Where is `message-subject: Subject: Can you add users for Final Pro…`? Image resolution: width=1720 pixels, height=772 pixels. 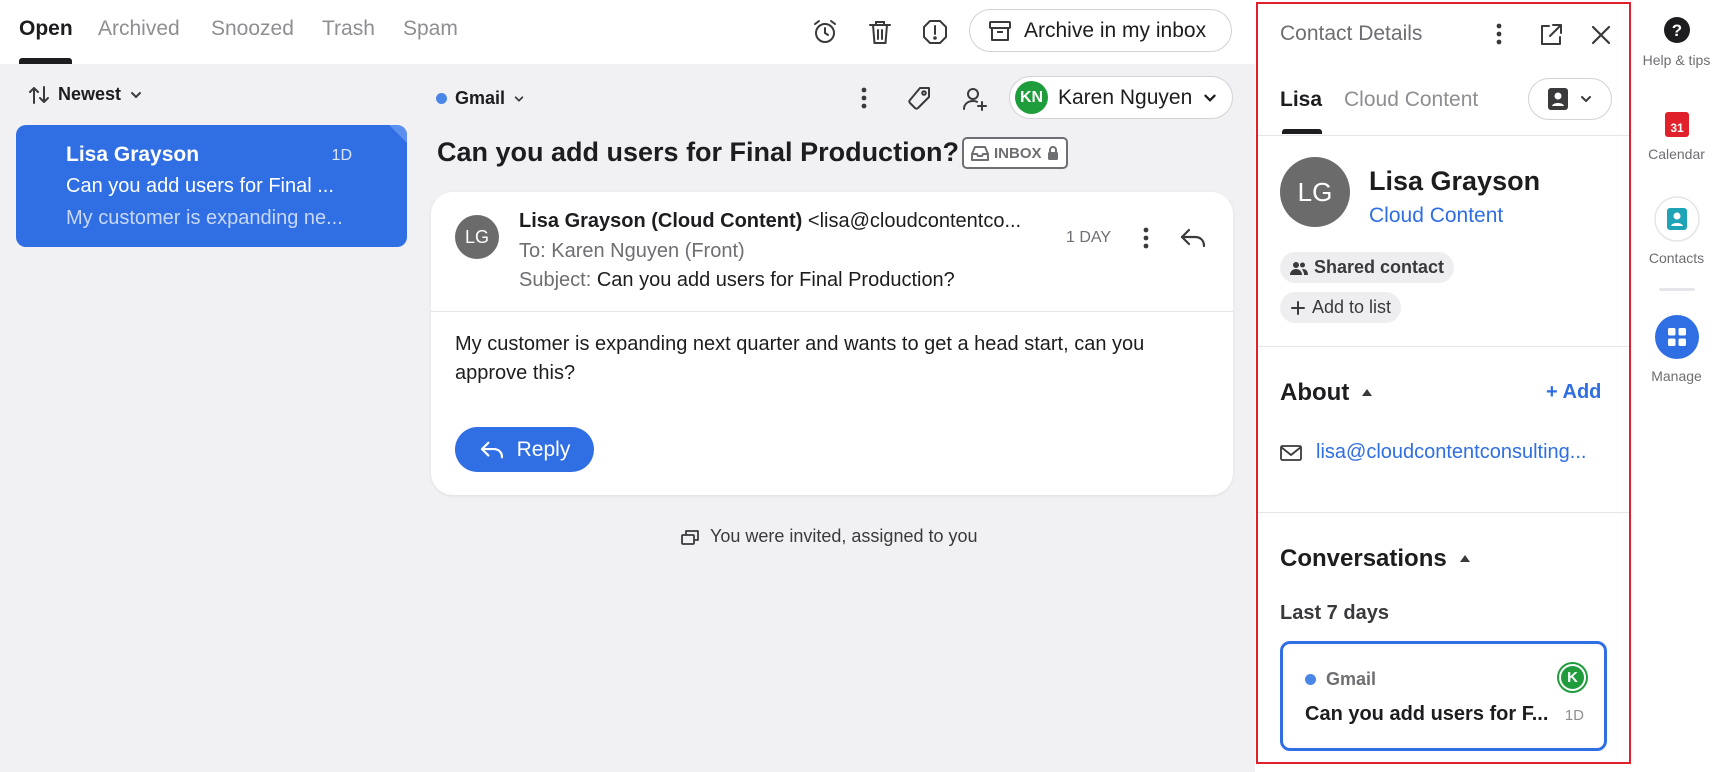 message-subject: Subject: Can you add users for Final Pro… is located at coordinates (737, 280).